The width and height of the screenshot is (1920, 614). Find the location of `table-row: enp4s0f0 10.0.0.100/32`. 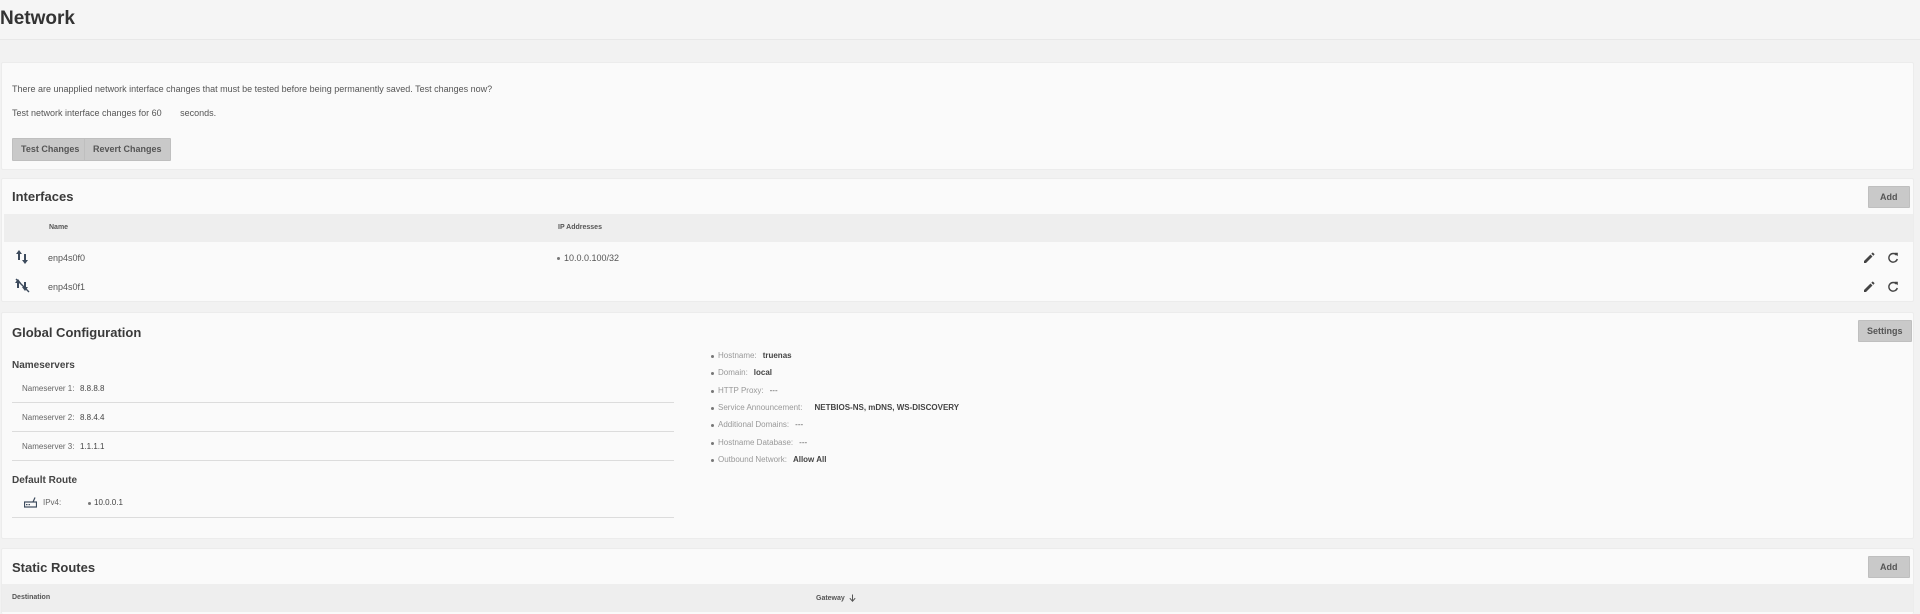

table-row: enp4s0f0 10.0.0.100/32 is located at coordinates (957, 258).